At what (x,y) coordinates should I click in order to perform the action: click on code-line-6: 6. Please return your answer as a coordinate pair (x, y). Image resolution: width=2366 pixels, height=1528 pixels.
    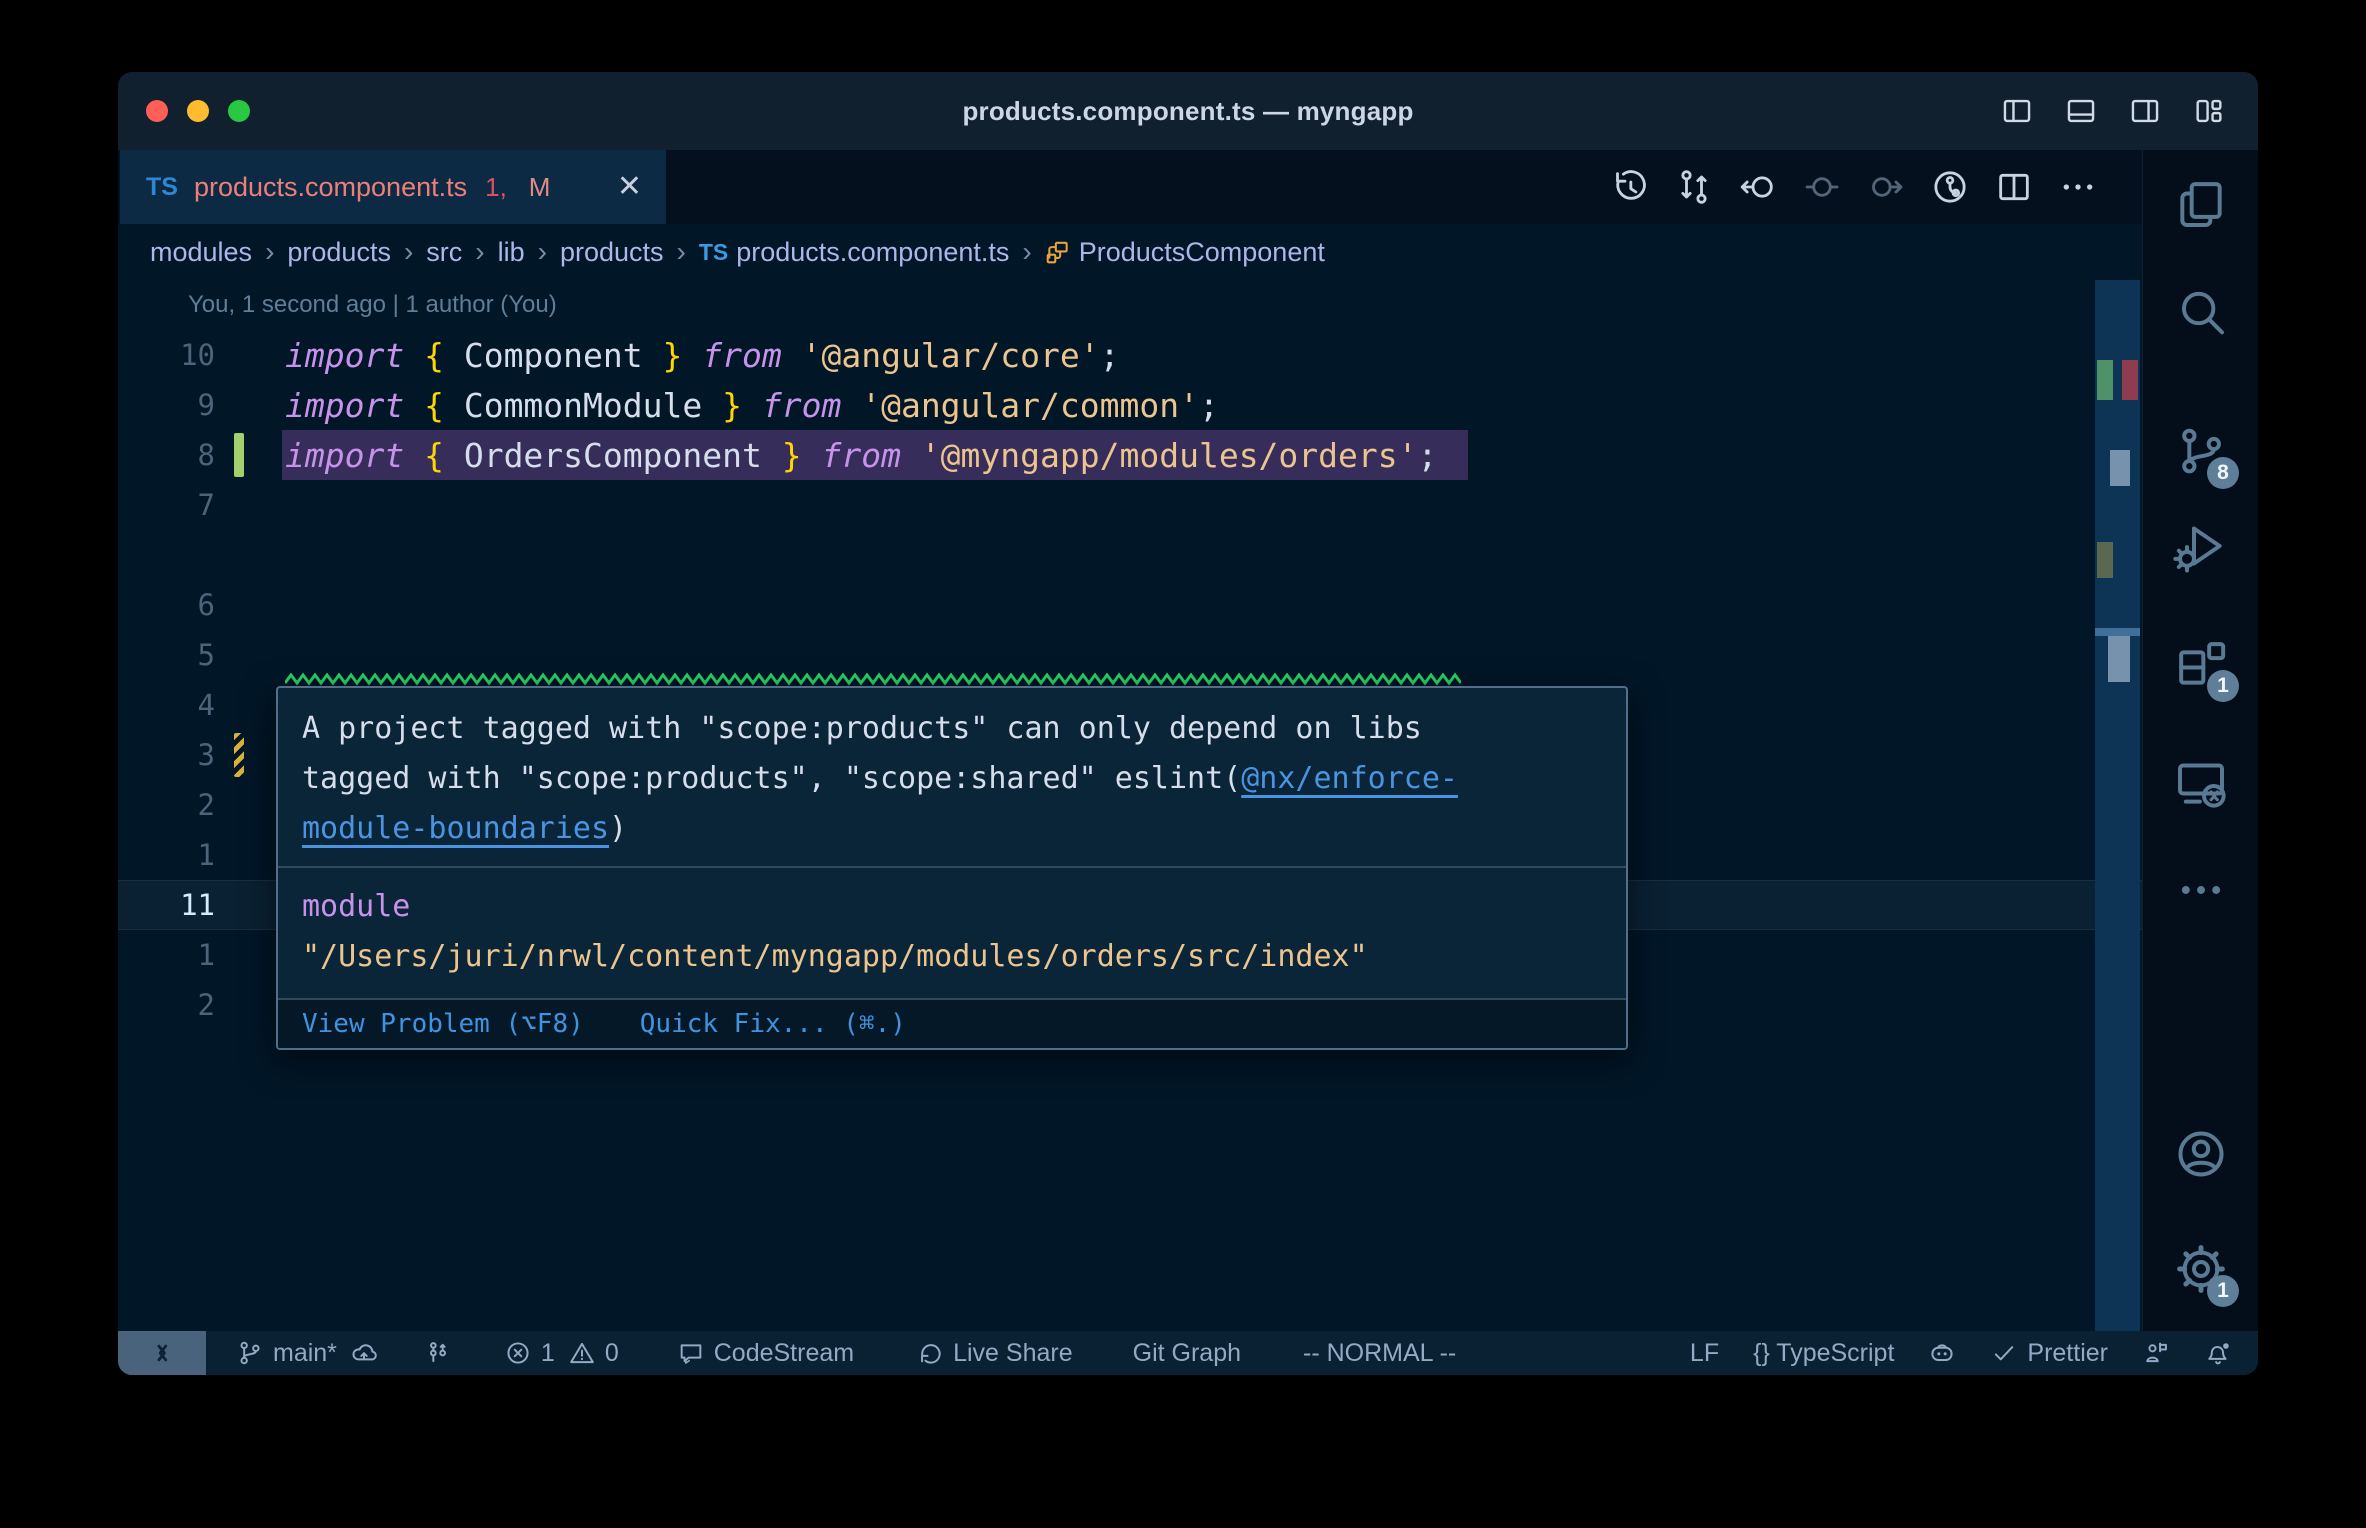
    Looking at the image, I should click on (1130, 605).